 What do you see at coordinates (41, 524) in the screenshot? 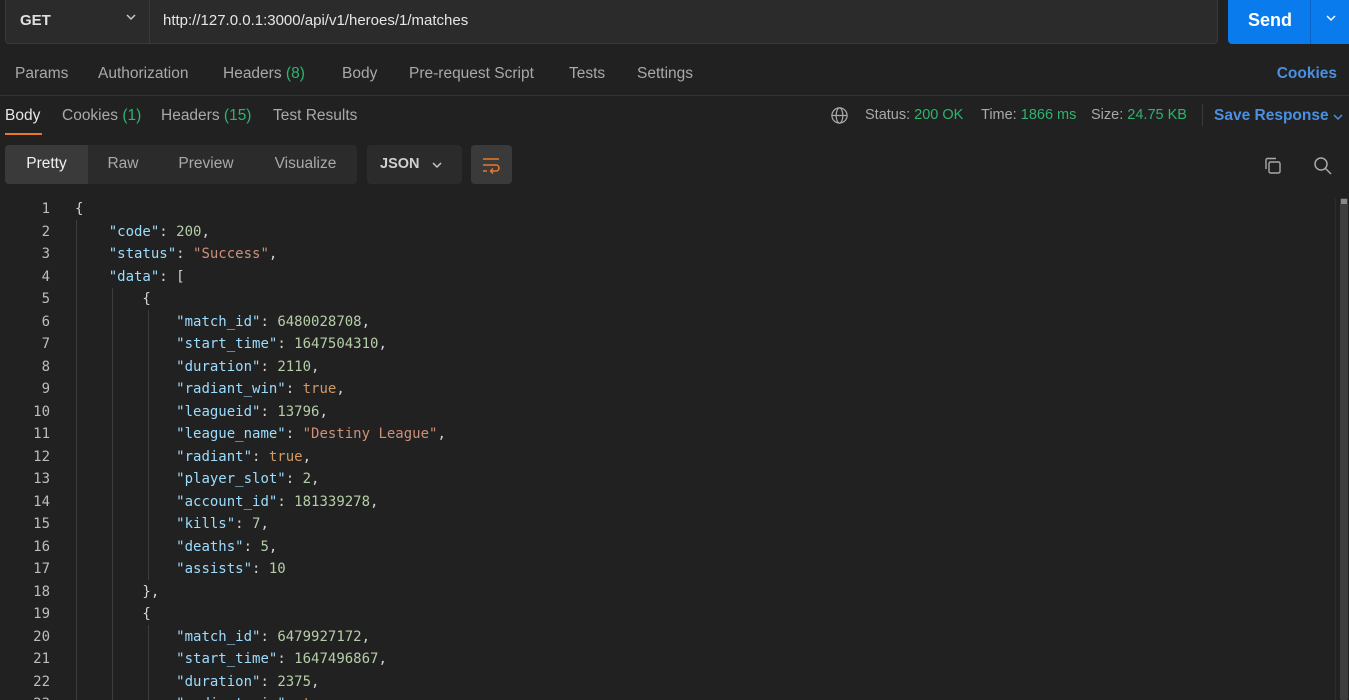
I see `line-number: 15` at bounding box center [41, 524].